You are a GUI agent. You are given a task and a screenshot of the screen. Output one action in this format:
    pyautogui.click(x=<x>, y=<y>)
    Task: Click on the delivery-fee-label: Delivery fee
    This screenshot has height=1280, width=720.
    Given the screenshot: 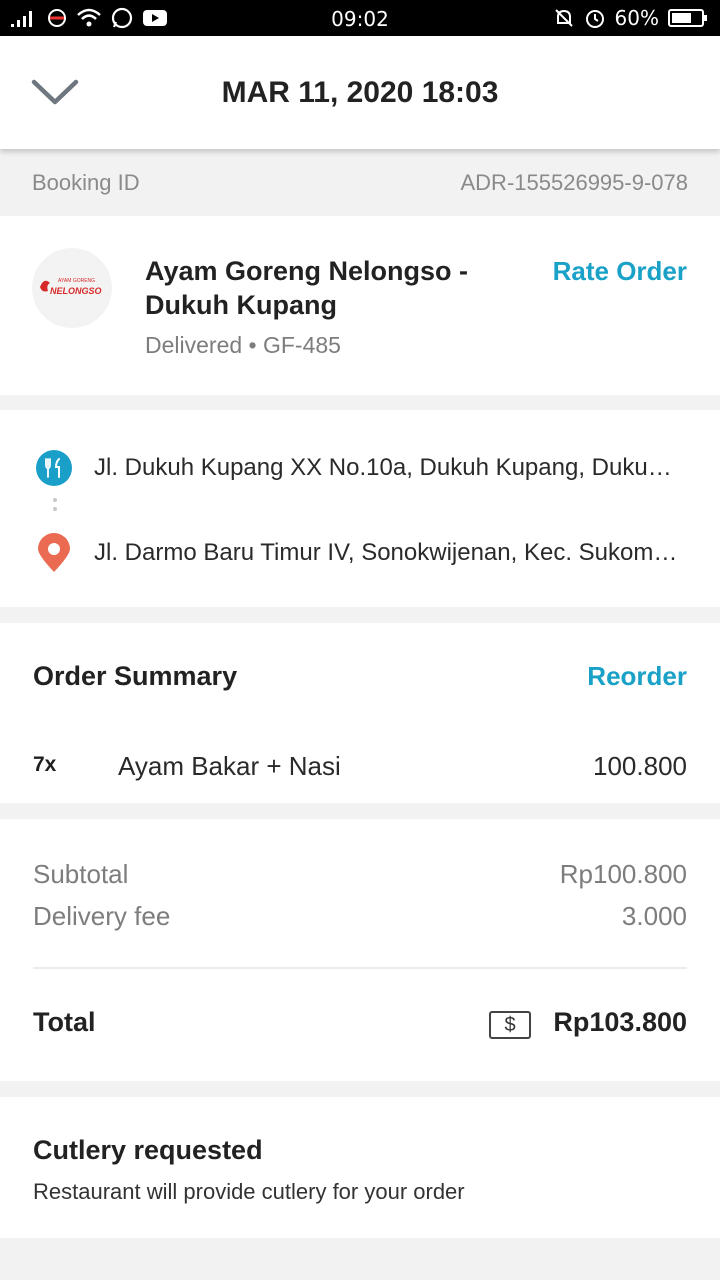 What is the action you would take?
    pyautogui.click(x=102, y=916)
    